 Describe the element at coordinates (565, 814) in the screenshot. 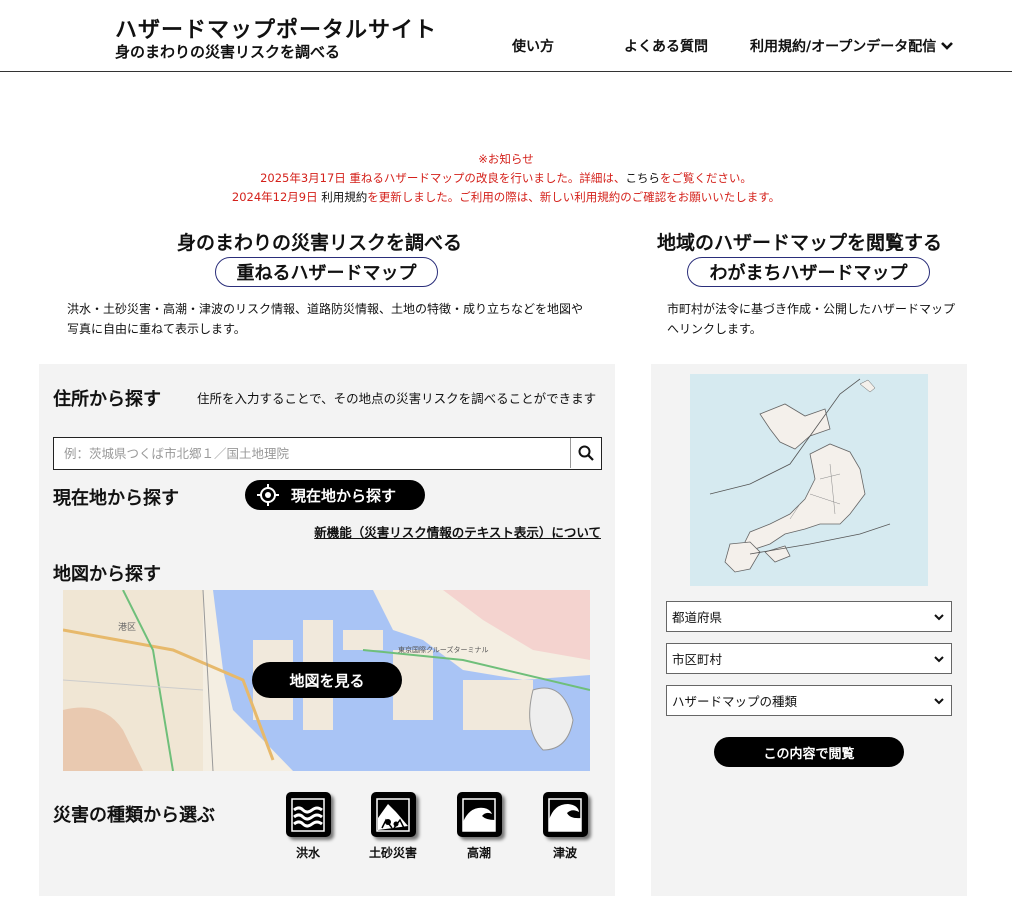

I see `tsunami-icon` at that location.